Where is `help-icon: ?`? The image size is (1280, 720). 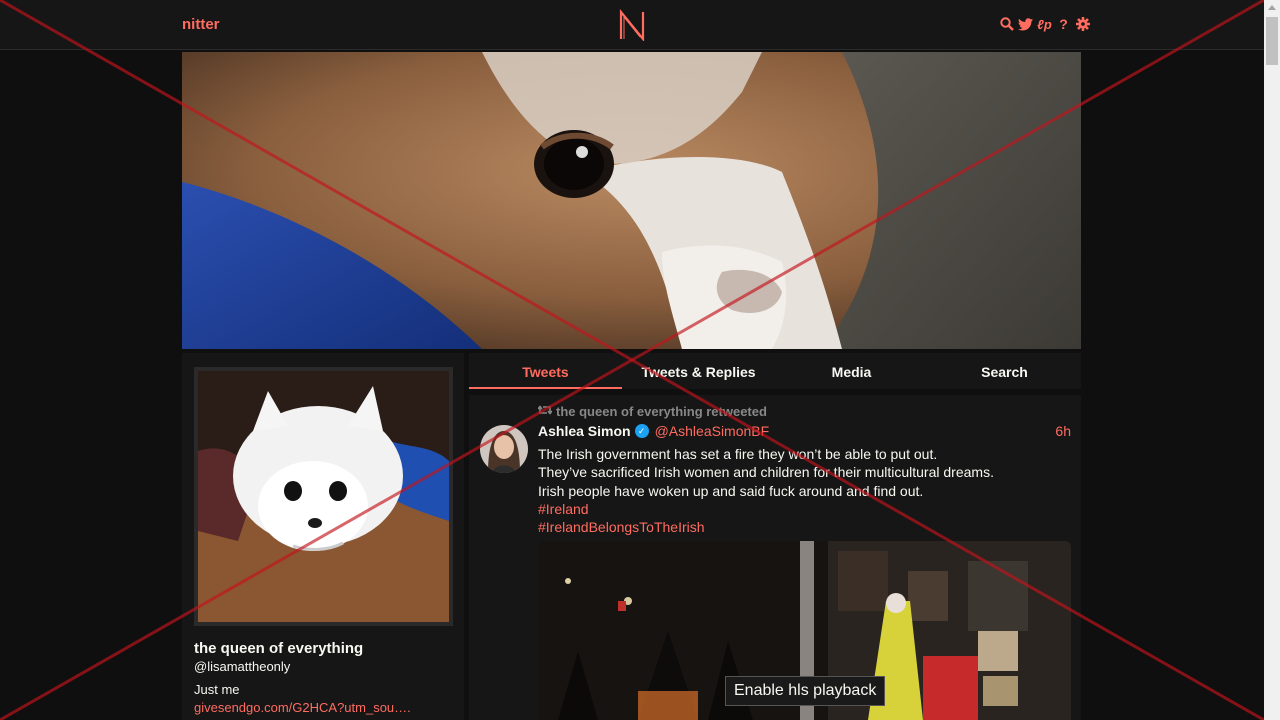
help-icon: ? is located at coordinates (1063, 24).